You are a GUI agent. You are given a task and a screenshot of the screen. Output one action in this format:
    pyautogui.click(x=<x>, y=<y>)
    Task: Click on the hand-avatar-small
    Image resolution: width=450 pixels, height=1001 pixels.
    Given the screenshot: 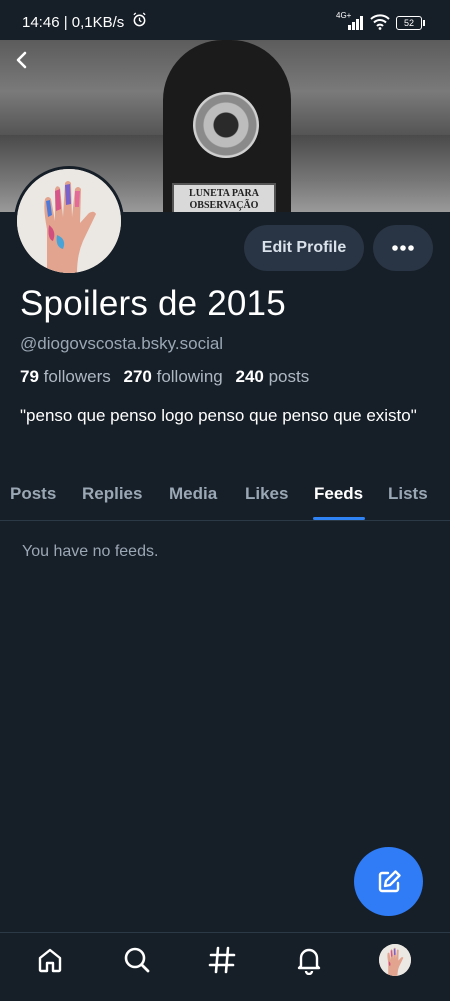 What is the action you would take?
    pyautogui.click(x=395, y=960)
    